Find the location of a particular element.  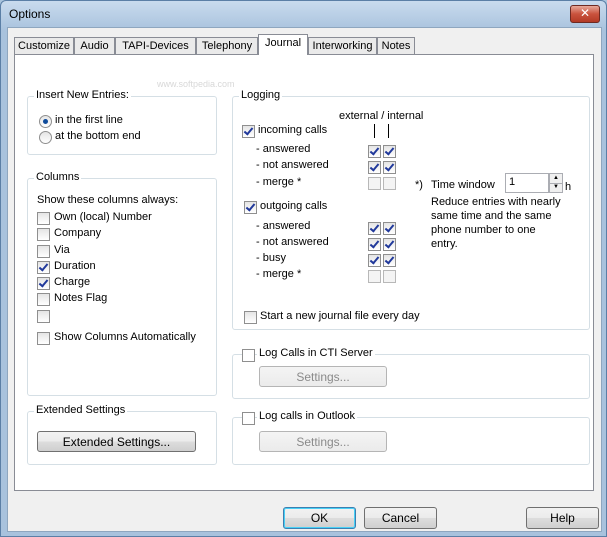

outgoing-merge-external is located at coordinates (374, 276).